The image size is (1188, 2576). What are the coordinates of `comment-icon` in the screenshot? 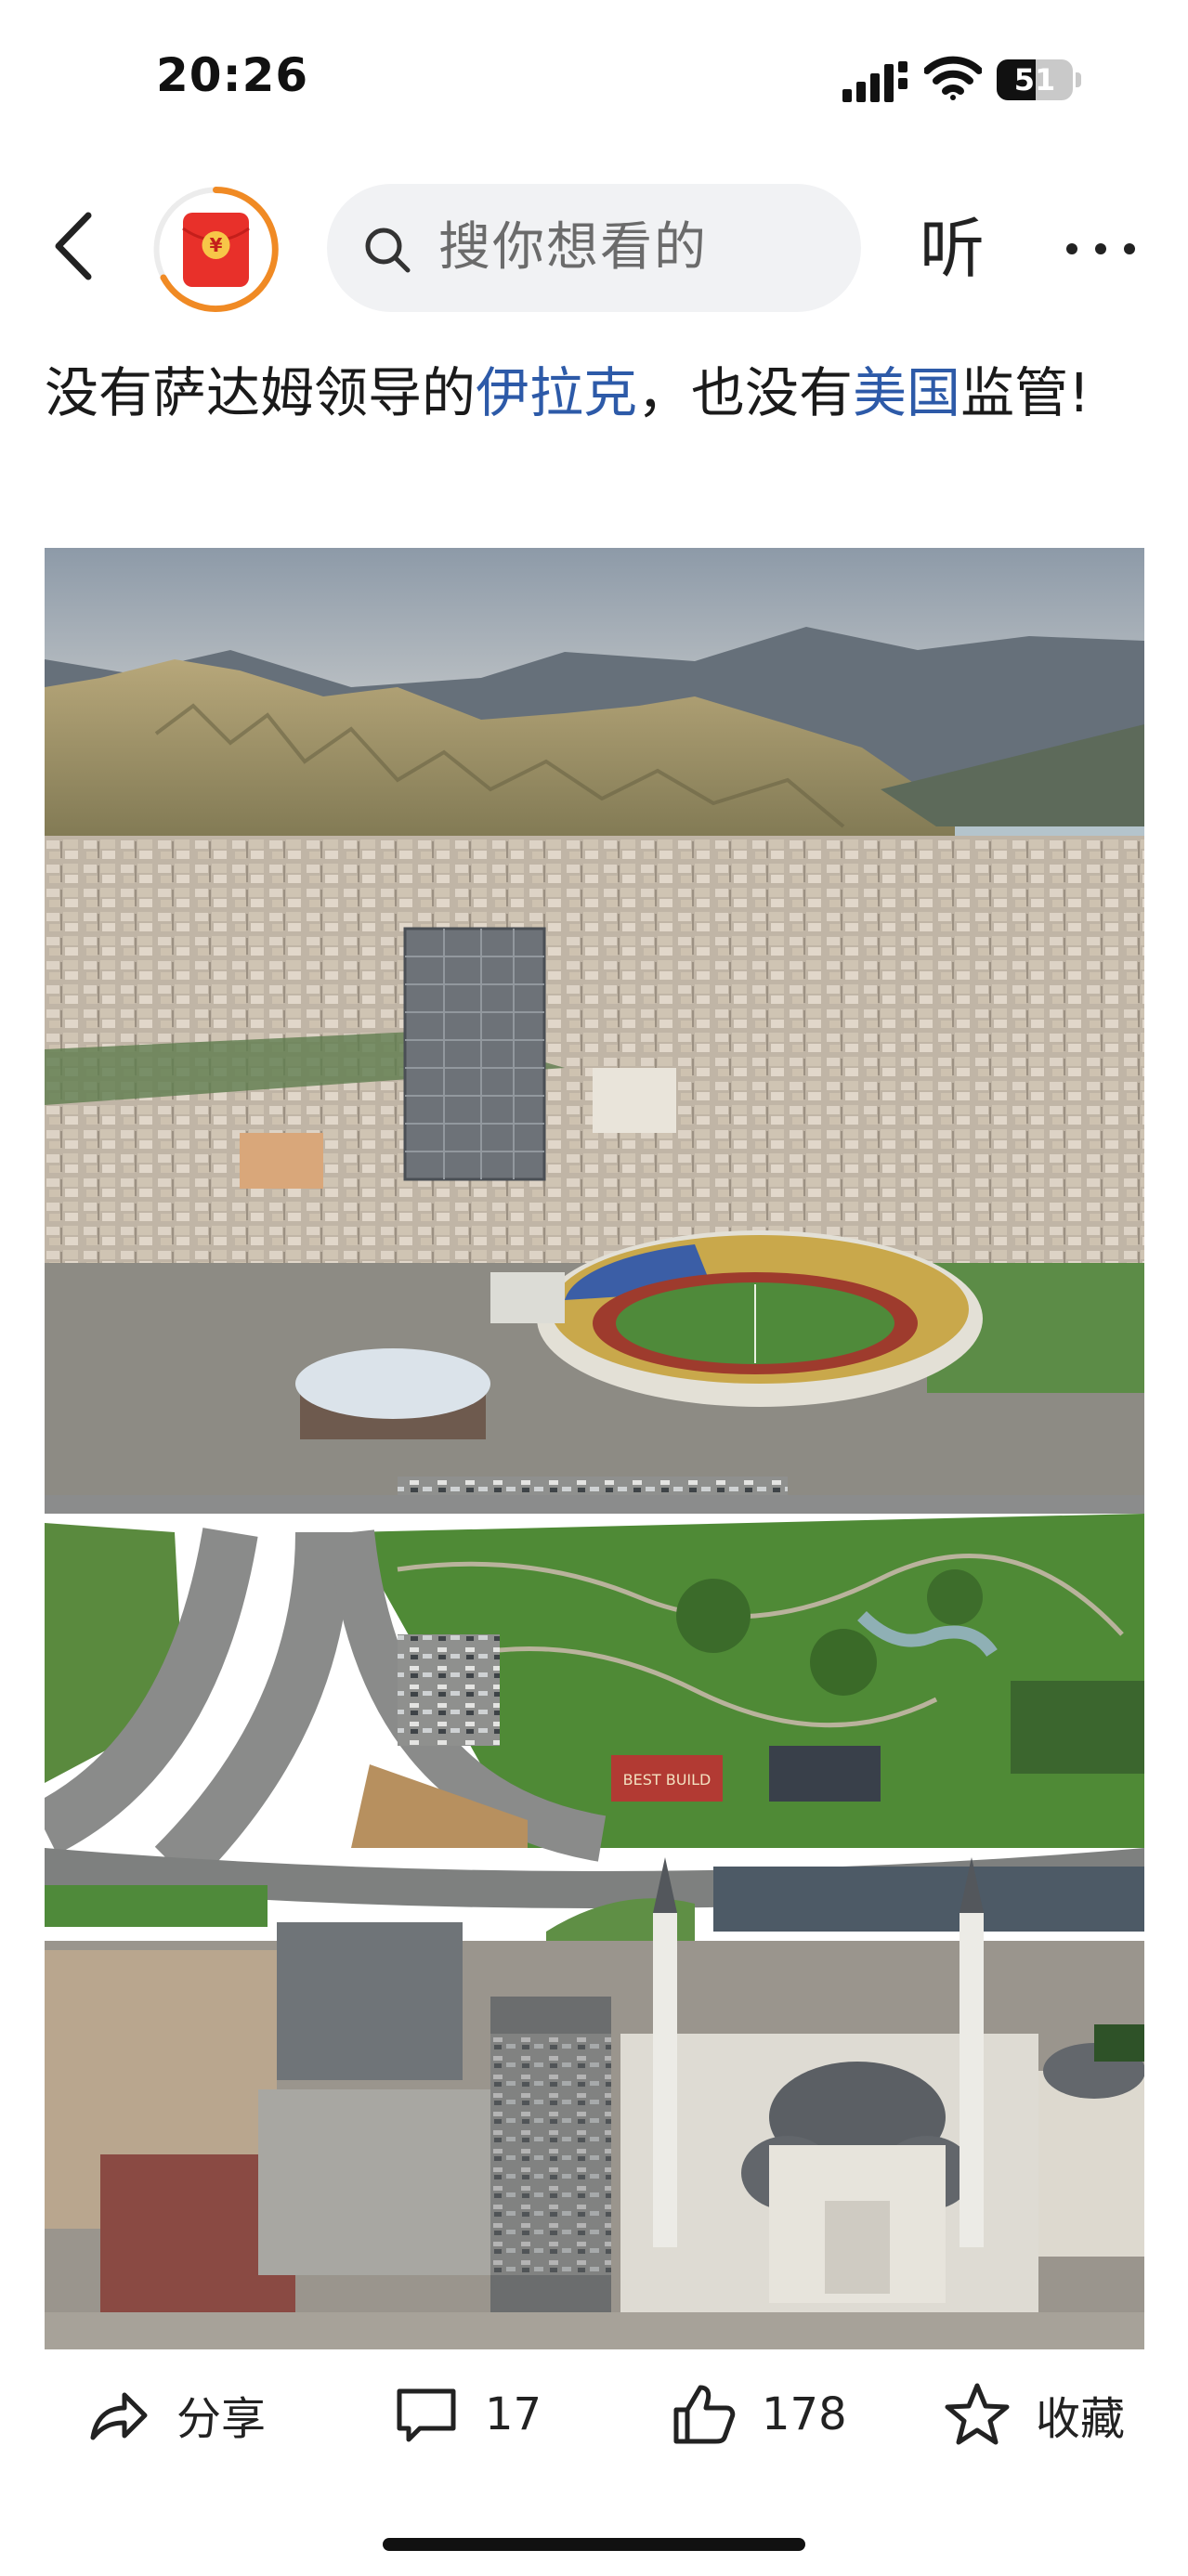 It's located at (426, 2415).